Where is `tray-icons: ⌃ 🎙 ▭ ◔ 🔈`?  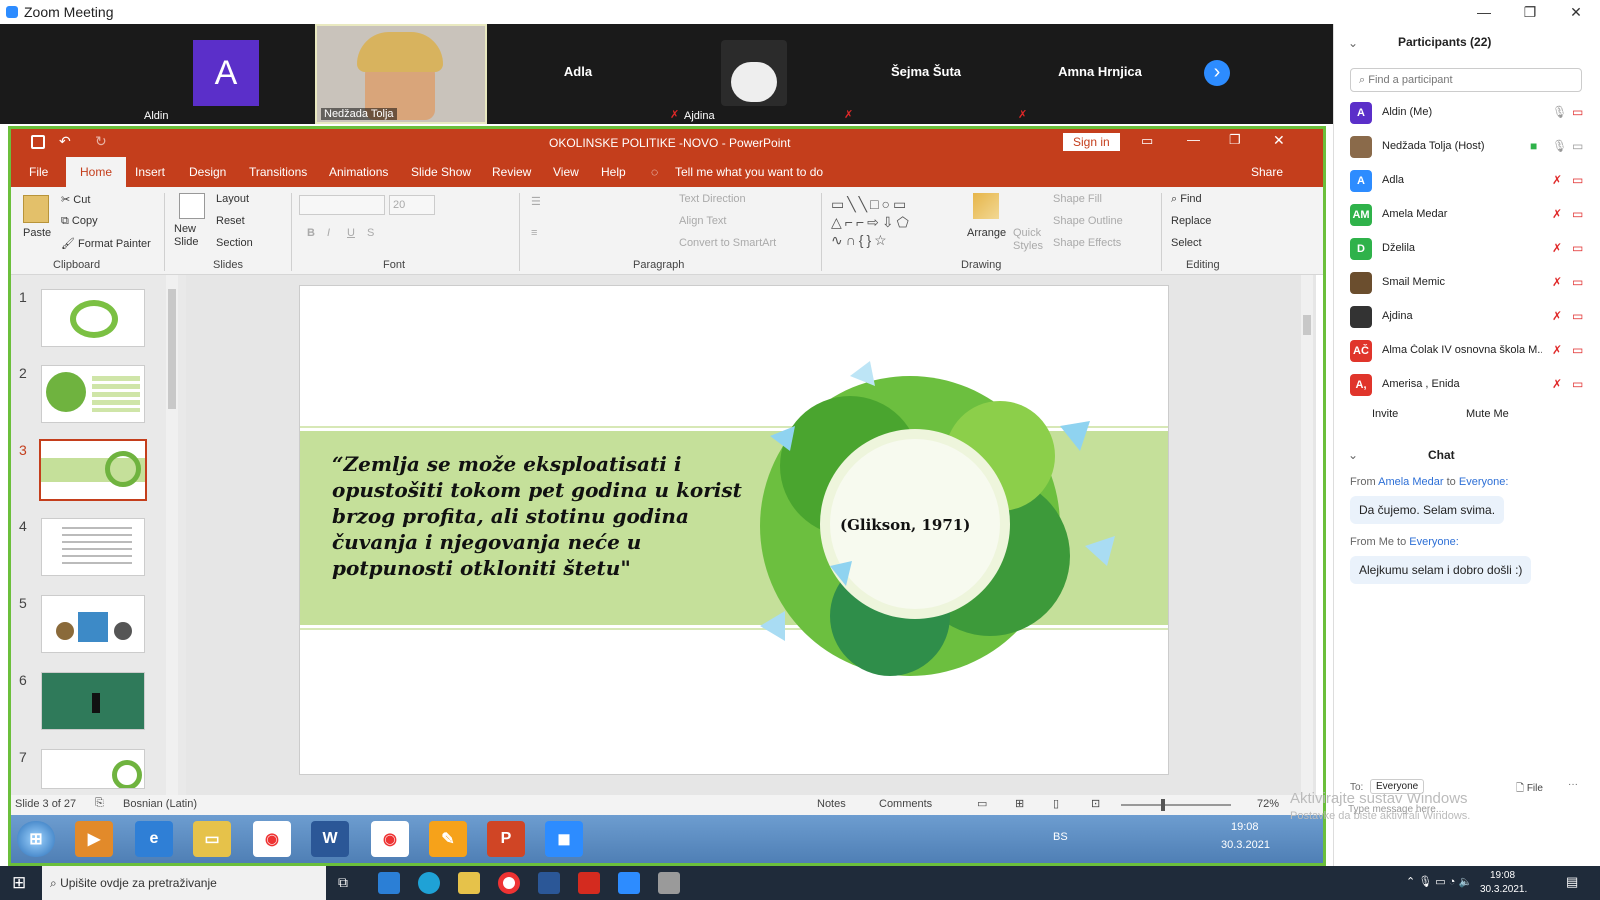 tray-icons: ⌃ 🎙 ▭ ◔ 🔈 is located at coordinates (1439, 881).